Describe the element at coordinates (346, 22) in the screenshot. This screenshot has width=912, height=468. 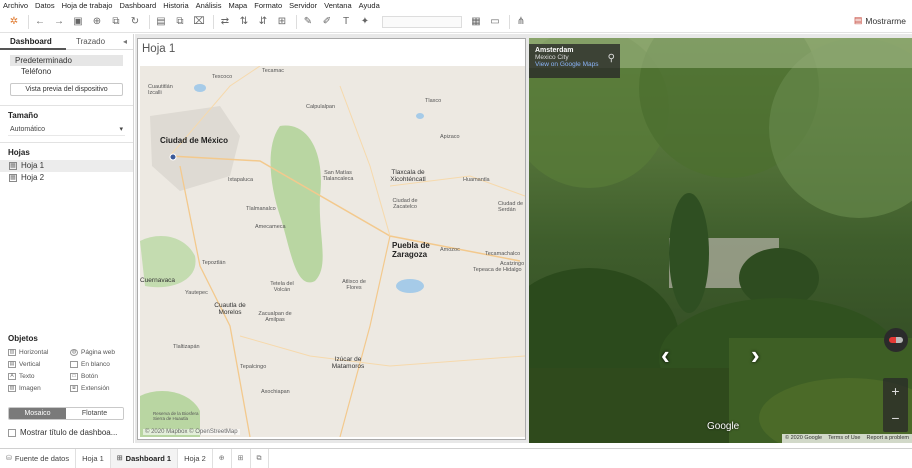
I see `label-icon: T` at that location.